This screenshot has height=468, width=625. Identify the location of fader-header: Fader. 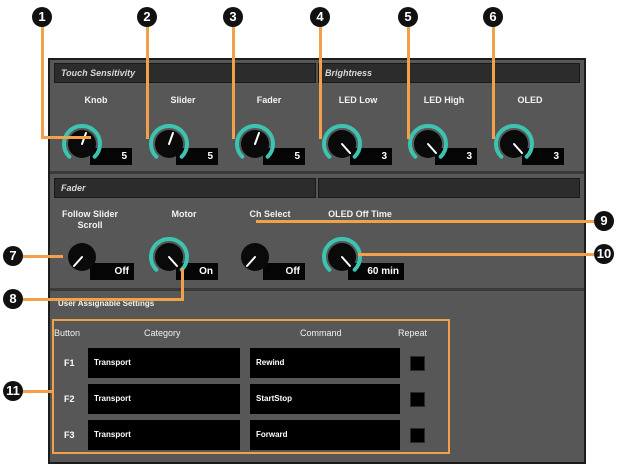
(185, 188).